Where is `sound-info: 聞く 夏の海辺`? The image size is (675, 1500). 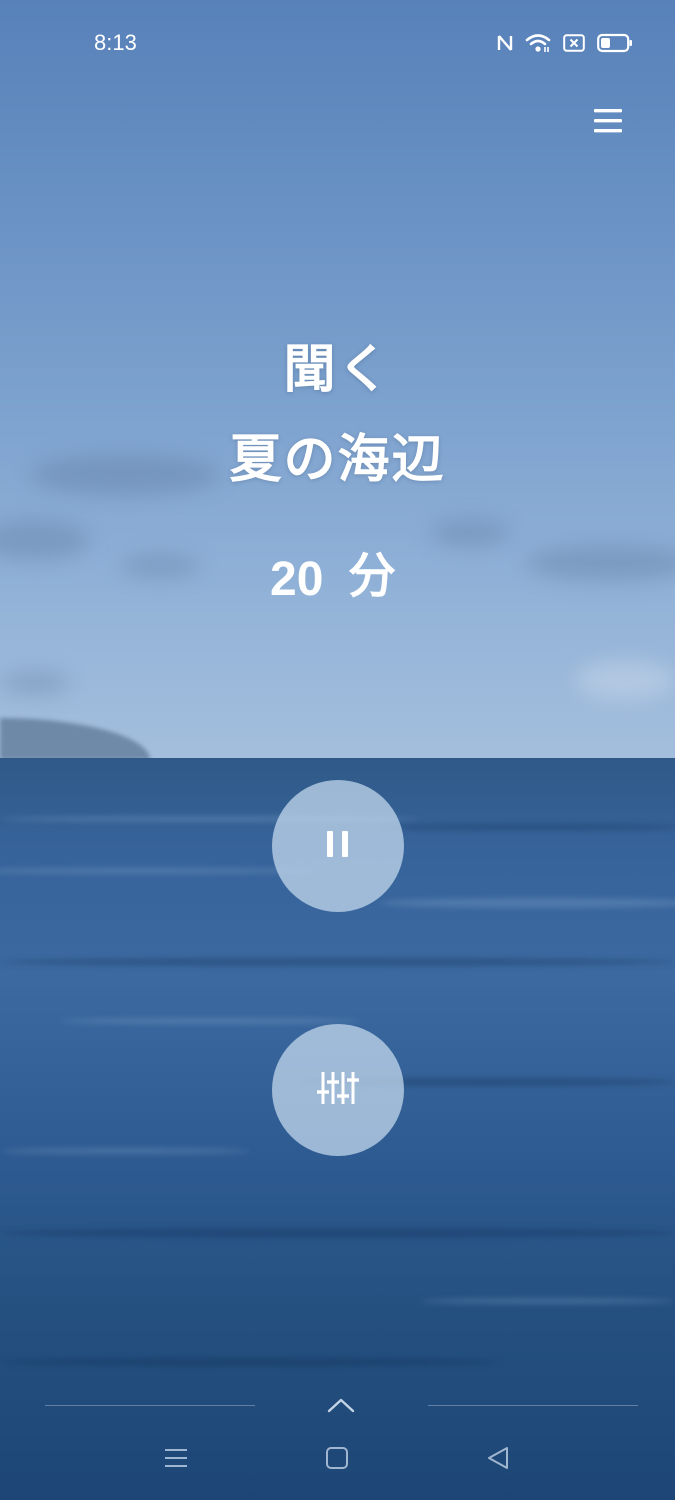 sound-info: 聞く 夏の海辺 is located at coordinates (337, 413).